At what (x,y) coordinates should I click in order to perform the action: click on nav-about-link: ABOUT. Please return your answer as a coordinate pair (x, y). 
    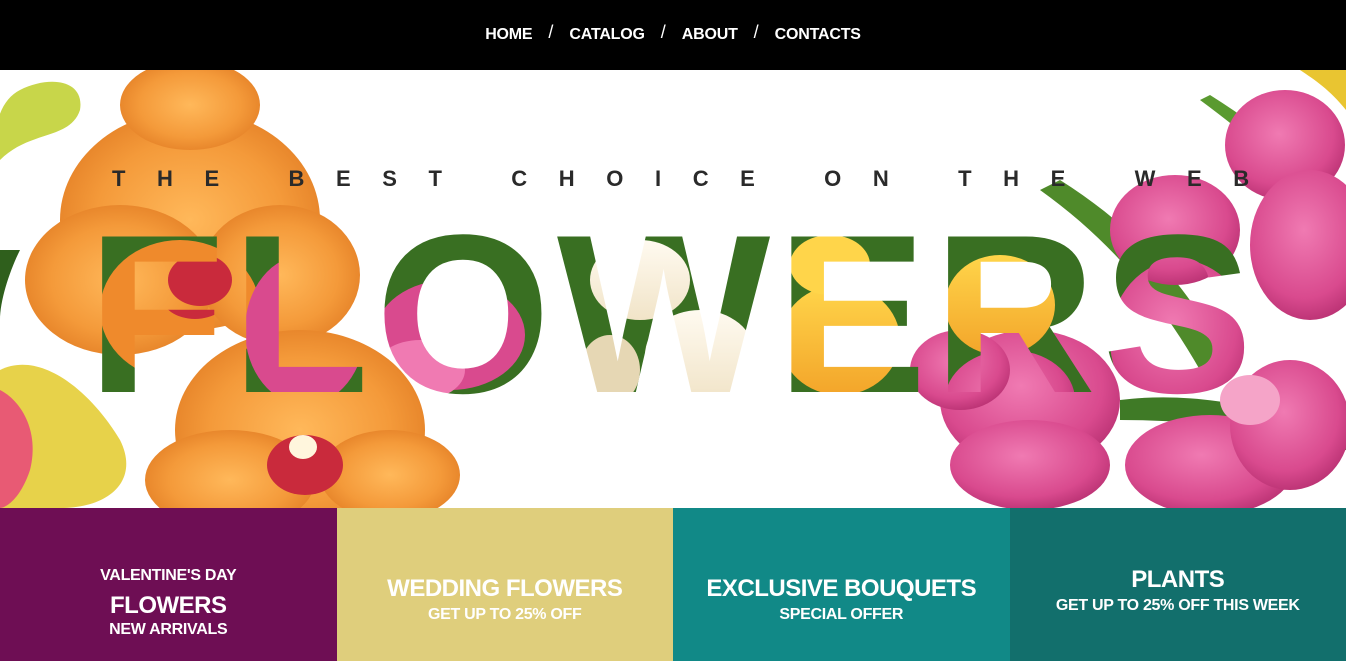
    Looking at the image, I should click on (710, 35).